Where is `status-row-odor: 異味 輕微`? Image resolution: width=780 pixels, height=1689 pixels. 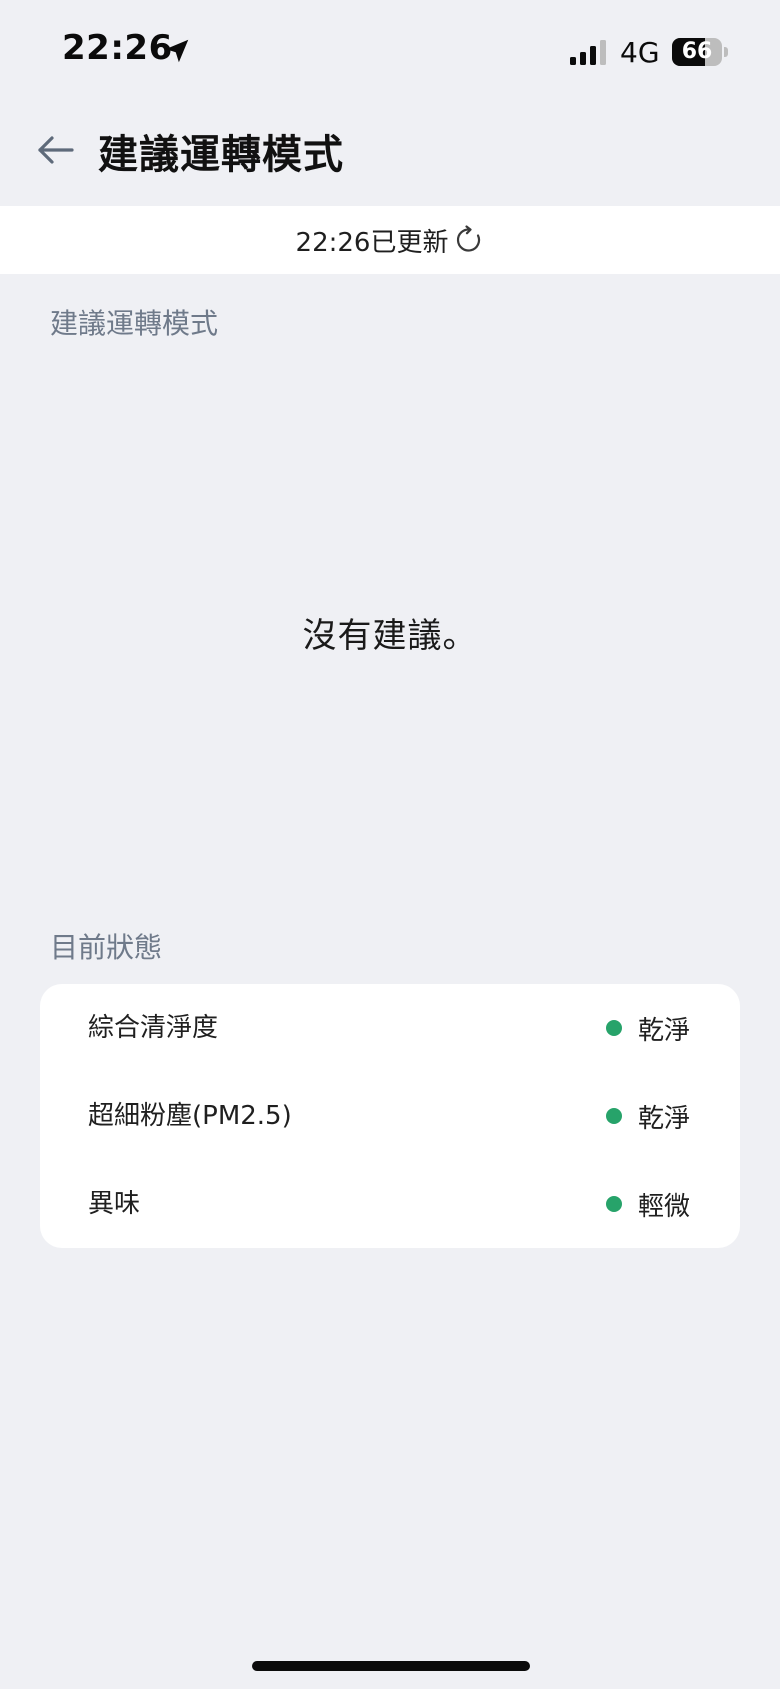 status-row-odor: 異味 輕微 is located at coordinates (390, 1204).